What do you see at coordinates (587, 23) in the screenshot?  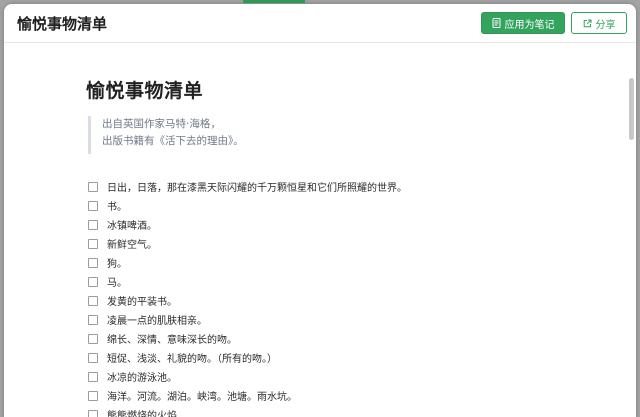 I see `share-icon` at bounding box center [587, 23].